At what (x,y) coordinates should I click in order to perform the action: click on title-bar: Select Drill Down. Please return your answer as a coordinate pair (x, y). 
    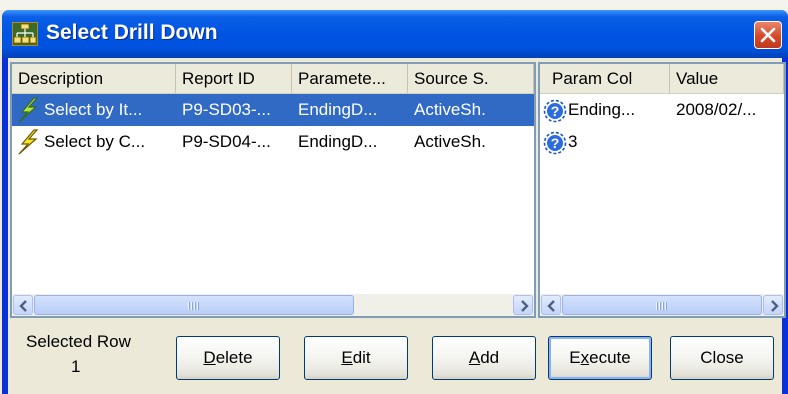
    Looking at the image, I should click on (395, 34).